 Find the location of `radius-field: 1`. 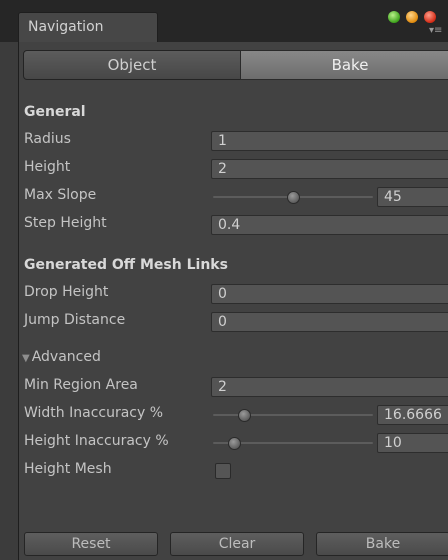

radius-field: 1 is located at coordinates (329, 141).